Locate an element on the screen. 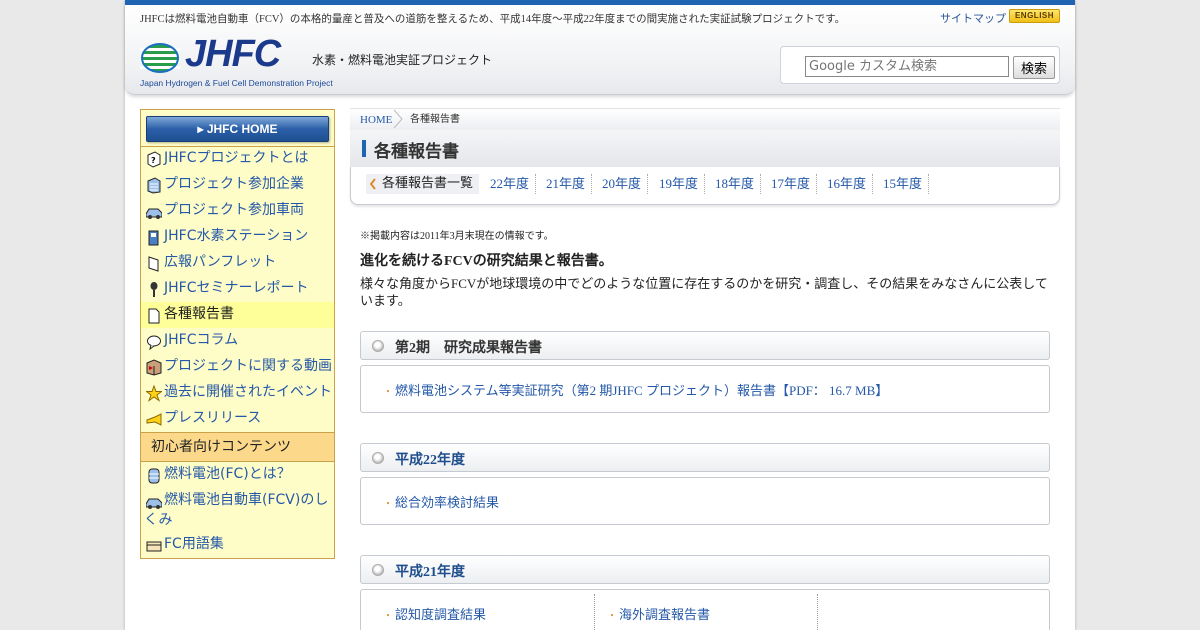  sidebar-item-label: プロジェクトに関する動画 is located at coordinates (248, 366).